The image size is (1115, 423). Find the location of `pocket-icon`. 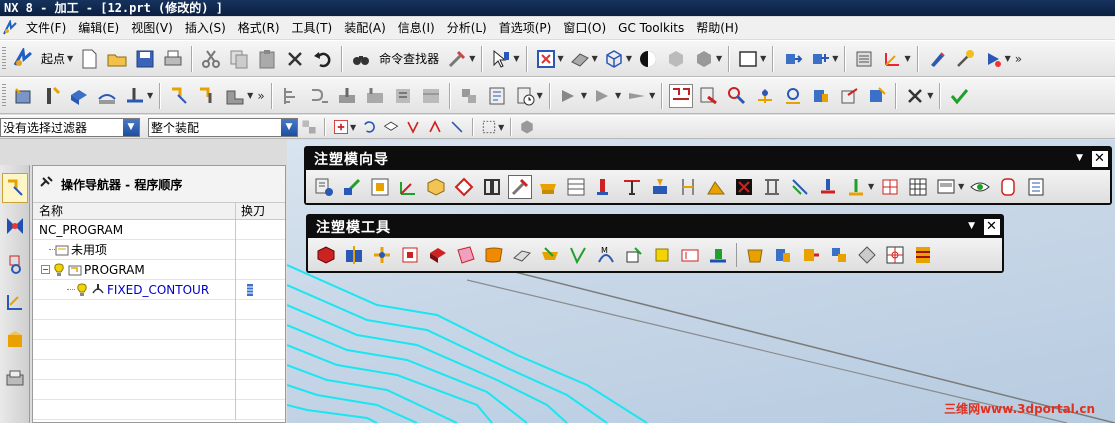

pocket-icon is located at coordinates (828, 187).